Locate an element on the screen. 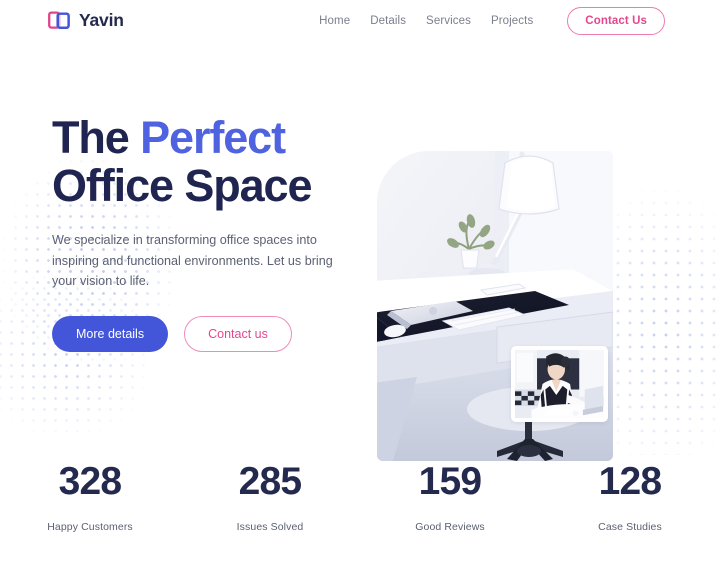  brand-logo: Yavin is located at coordinates (86, 20).